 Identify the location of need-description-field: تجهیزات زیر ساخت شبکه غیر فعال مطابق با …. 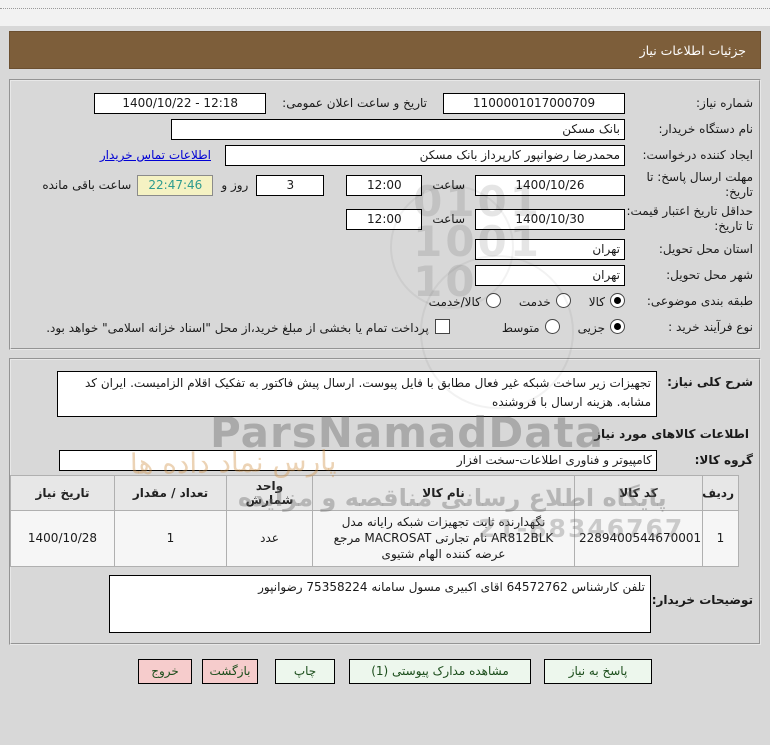
(357, 394).